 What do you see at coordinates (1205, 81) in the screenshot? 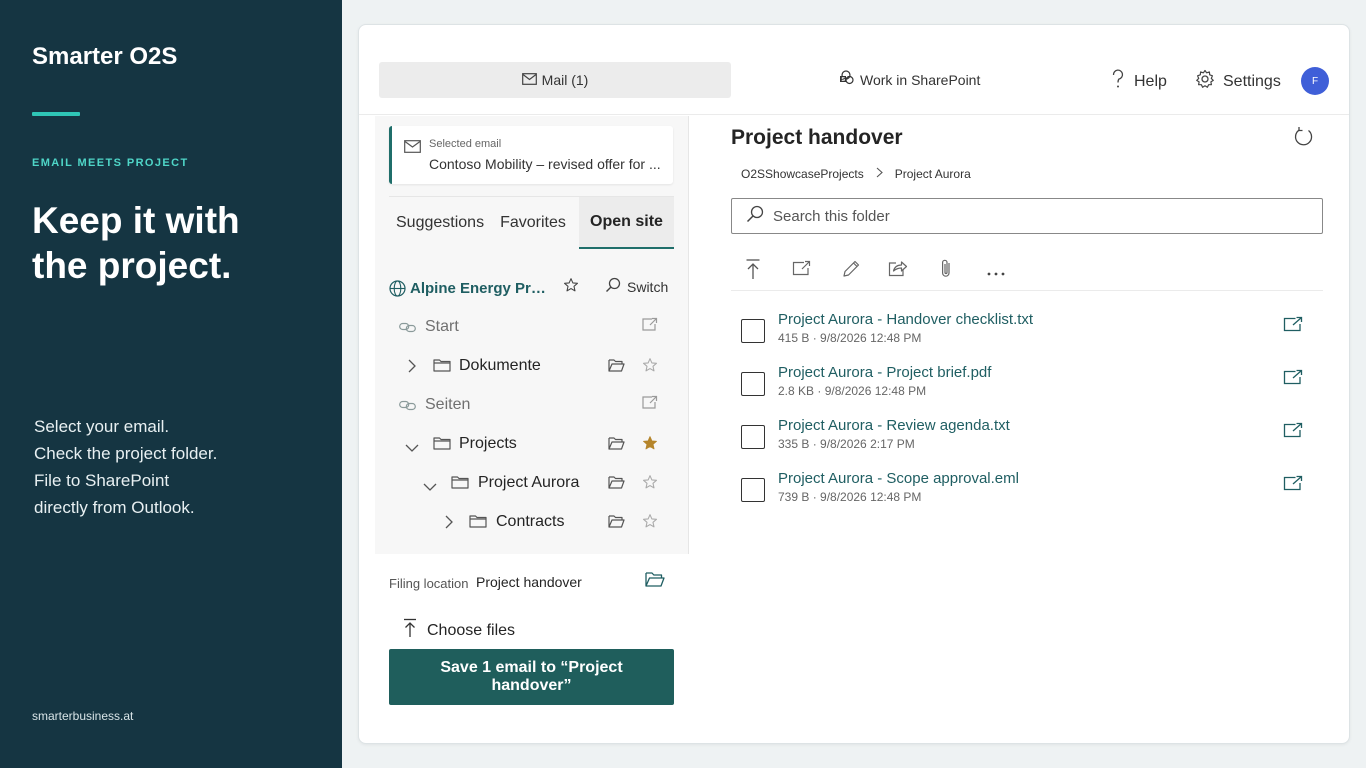
I see `gear-icon` at bounding box center [1205, 81].